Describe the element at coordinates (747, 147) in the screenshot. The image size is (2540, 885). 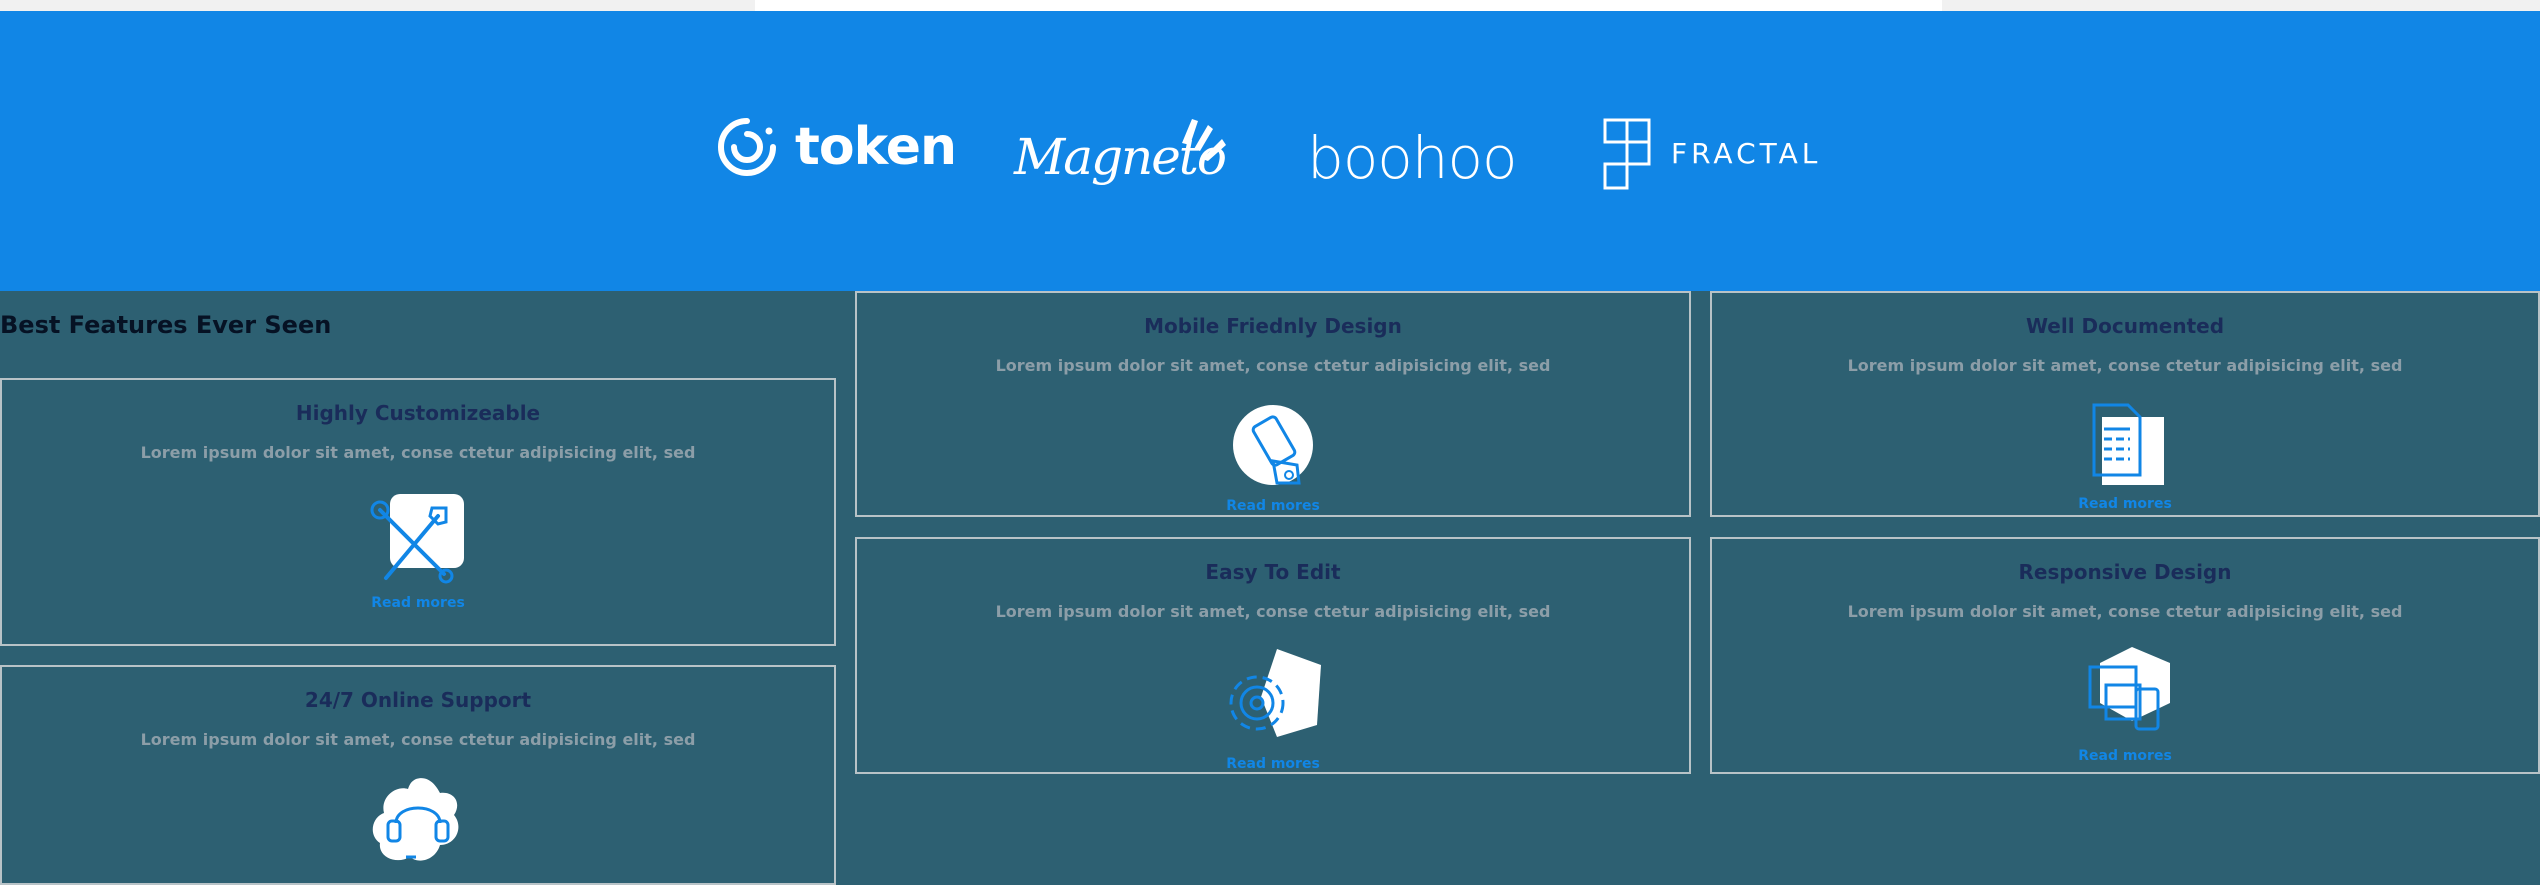
I see `token-logo-icon` at that location.